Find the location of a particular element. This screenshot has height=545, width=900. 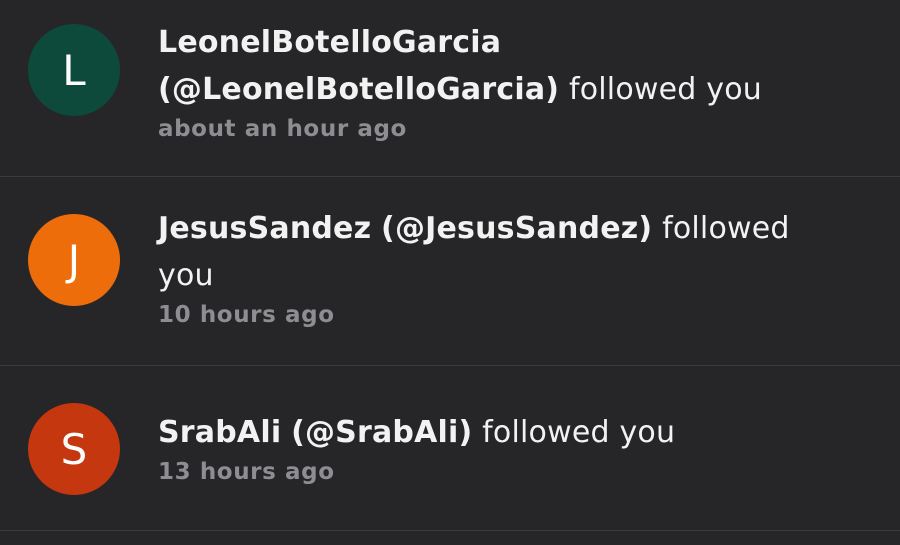

user-handle: (@JesusSandez) is located at coordinates (516, 228).